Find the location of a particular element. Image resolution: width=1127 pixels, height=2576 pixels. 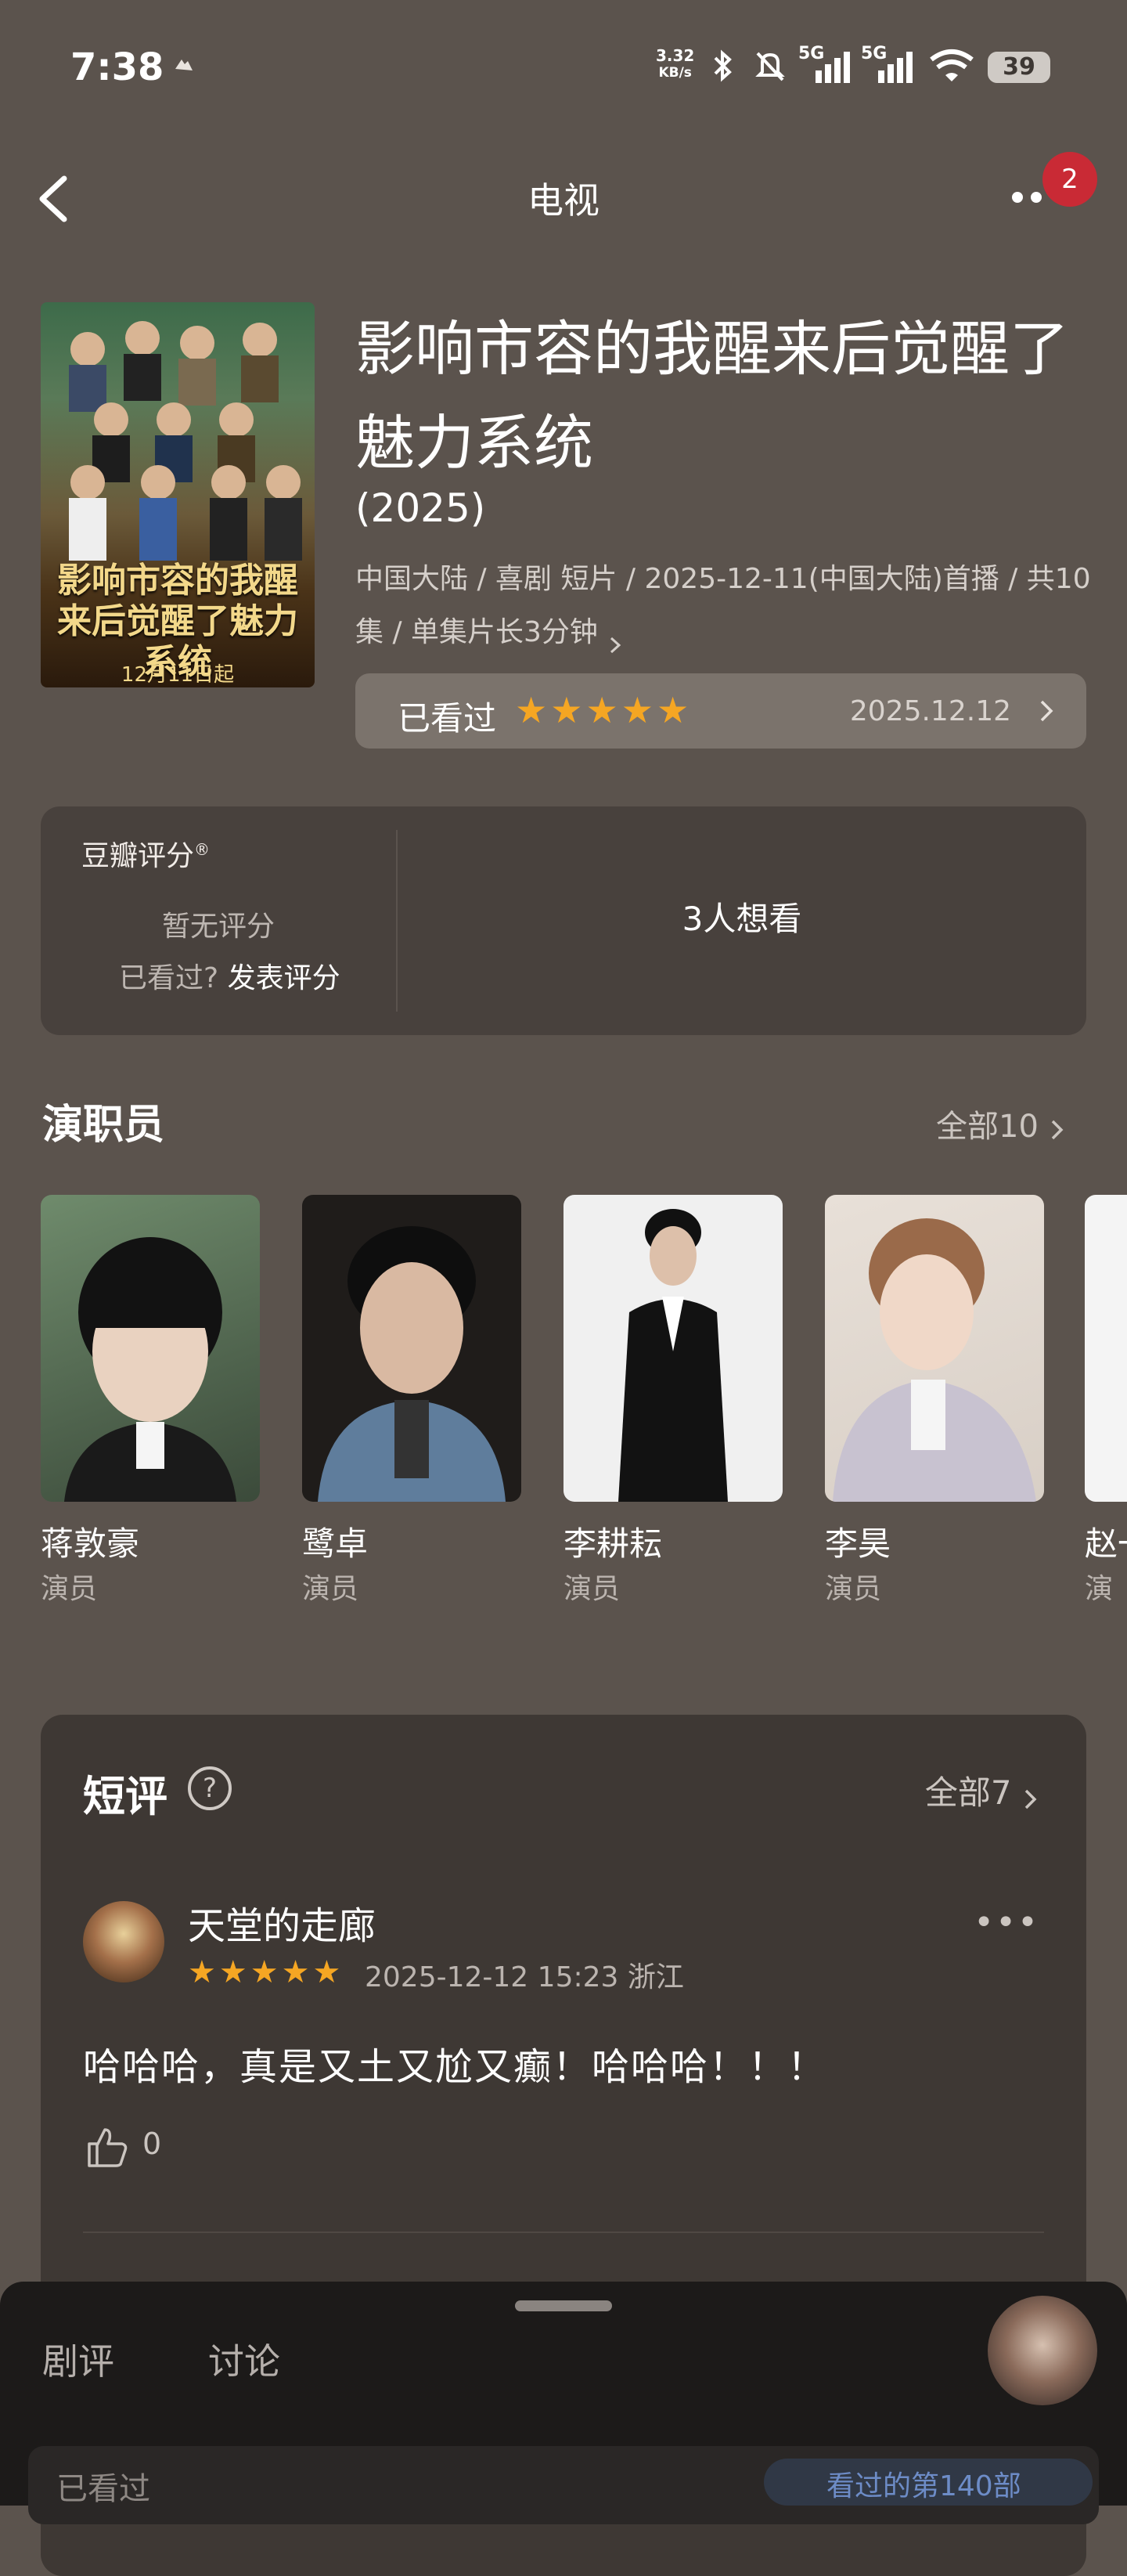

back-button is located at coordinates (55, 199).